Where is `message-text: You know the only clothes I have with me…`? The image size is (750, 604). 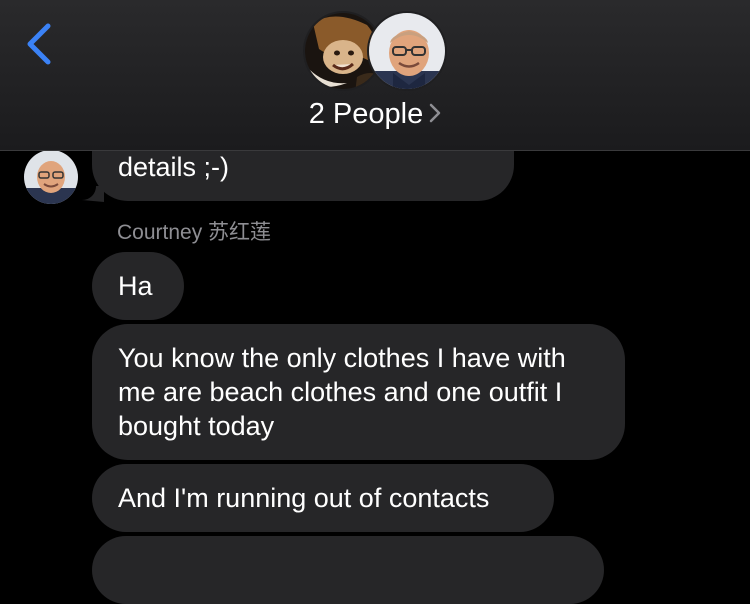
message-text: You know the only clothes I have with me… is located at coordinates (342, 392).